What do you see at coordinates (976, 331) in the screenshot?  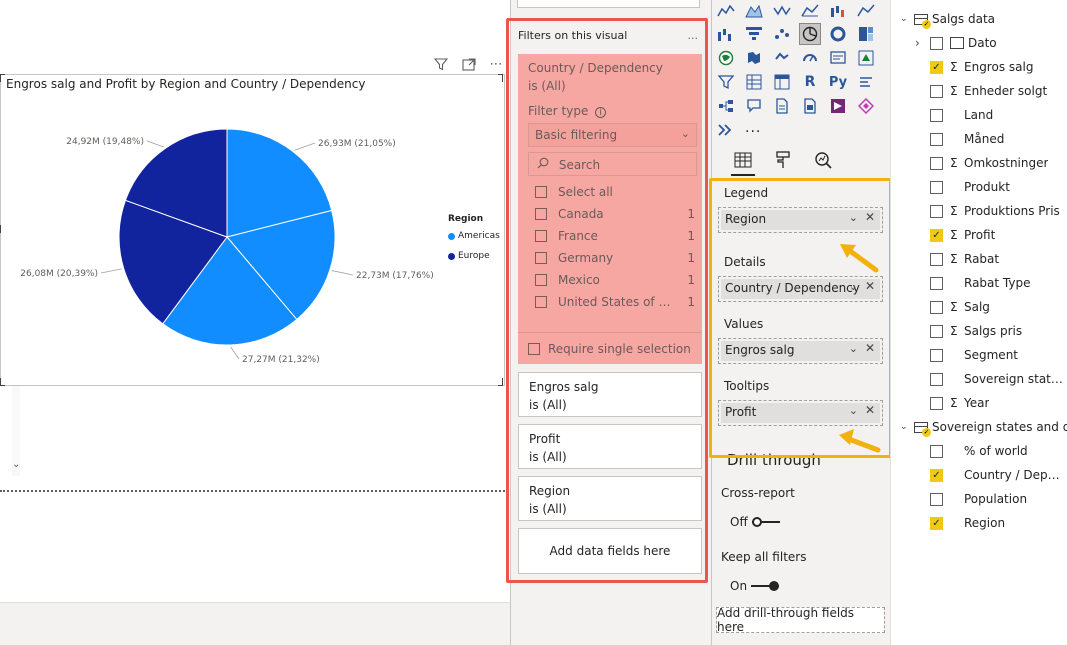 I see `field-item: Σ Salgs pris` at bounding box center [976, 331].